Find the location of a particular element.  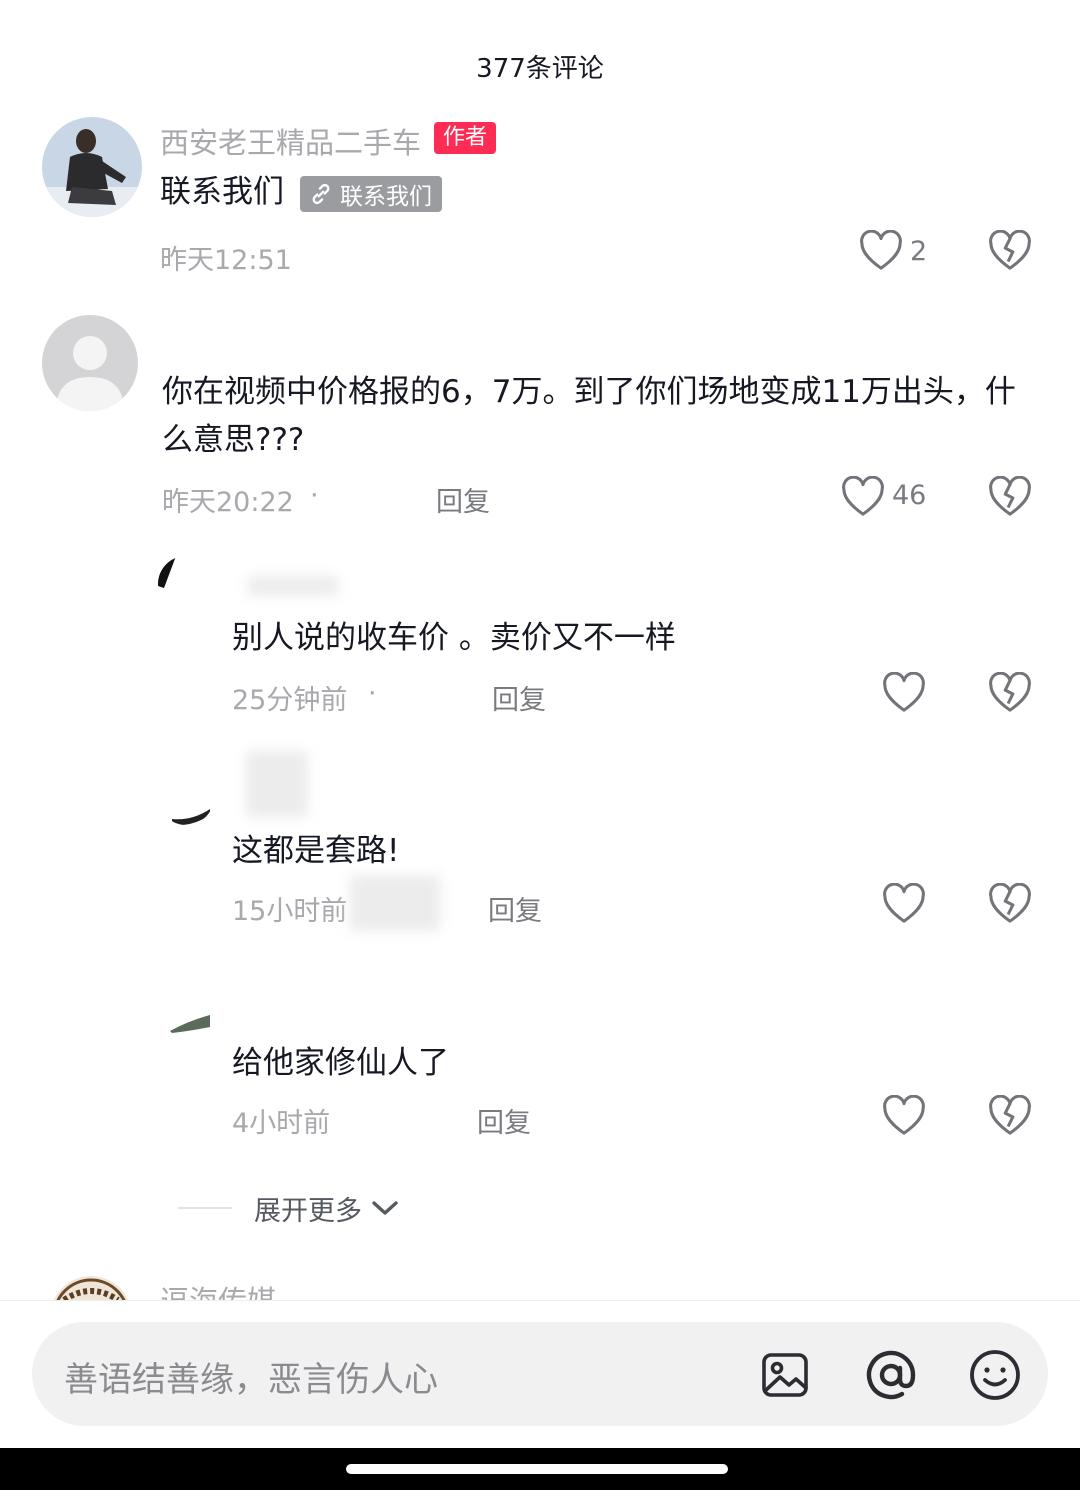

chevron-down-icon is located at coordinates (385, 1208).